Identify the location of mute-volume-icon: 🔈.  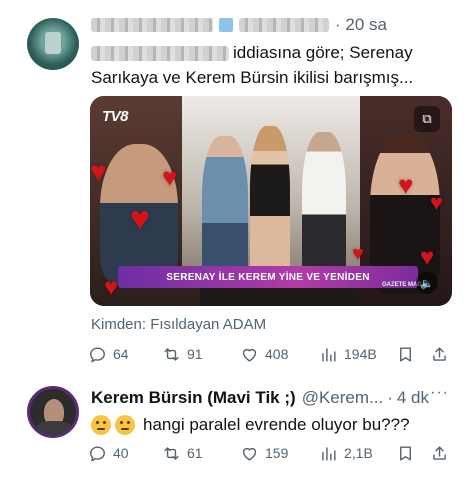
(427, 283).